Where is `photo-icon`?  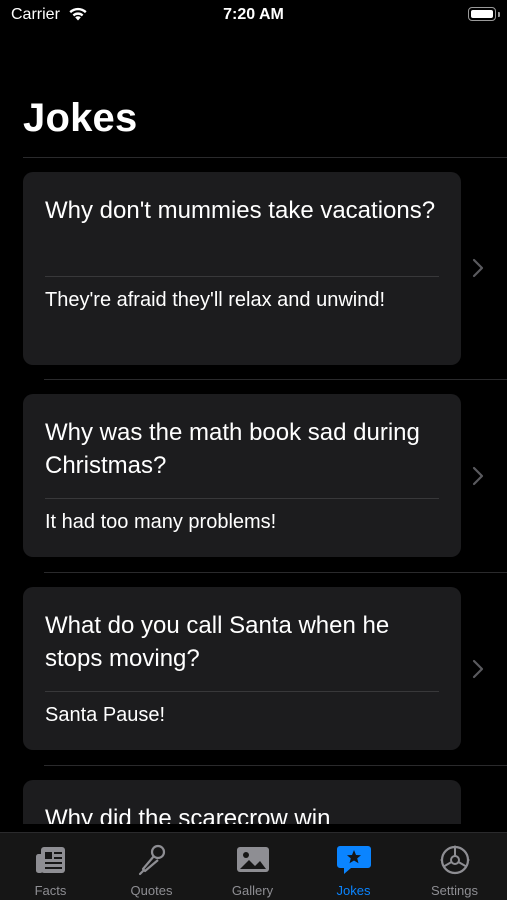
photo-icon is located at coordinates (252, 859).